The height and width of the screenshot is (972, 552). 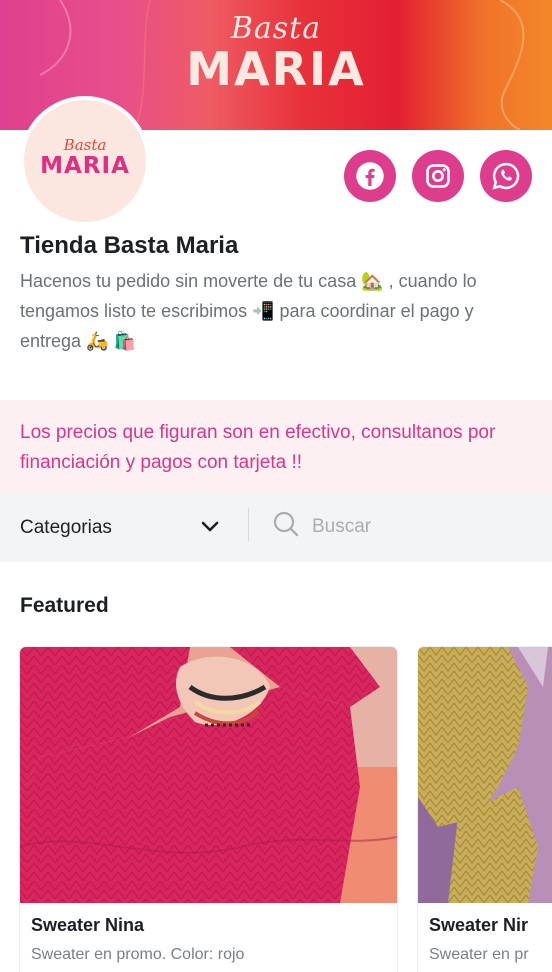 I want to click on sweater-photo, so click(x=485, y=775).